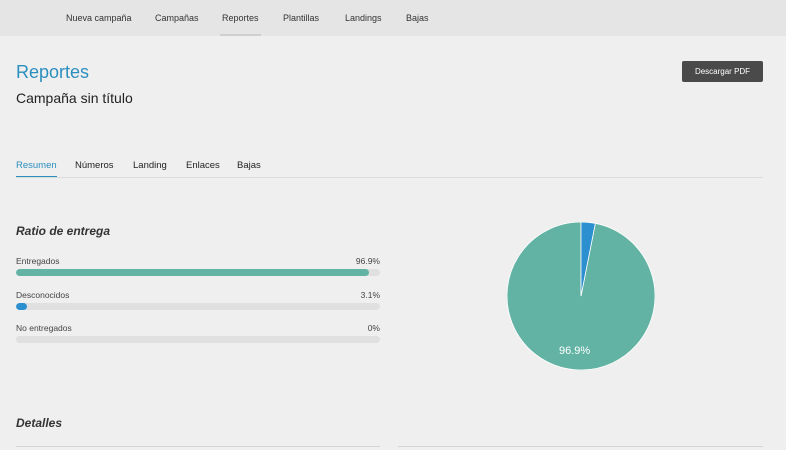 This screenshot has height=450, width=786. Describe the element at coordinates (53, 72) in the screenshot. I see `page-title: Reportes` at that location.